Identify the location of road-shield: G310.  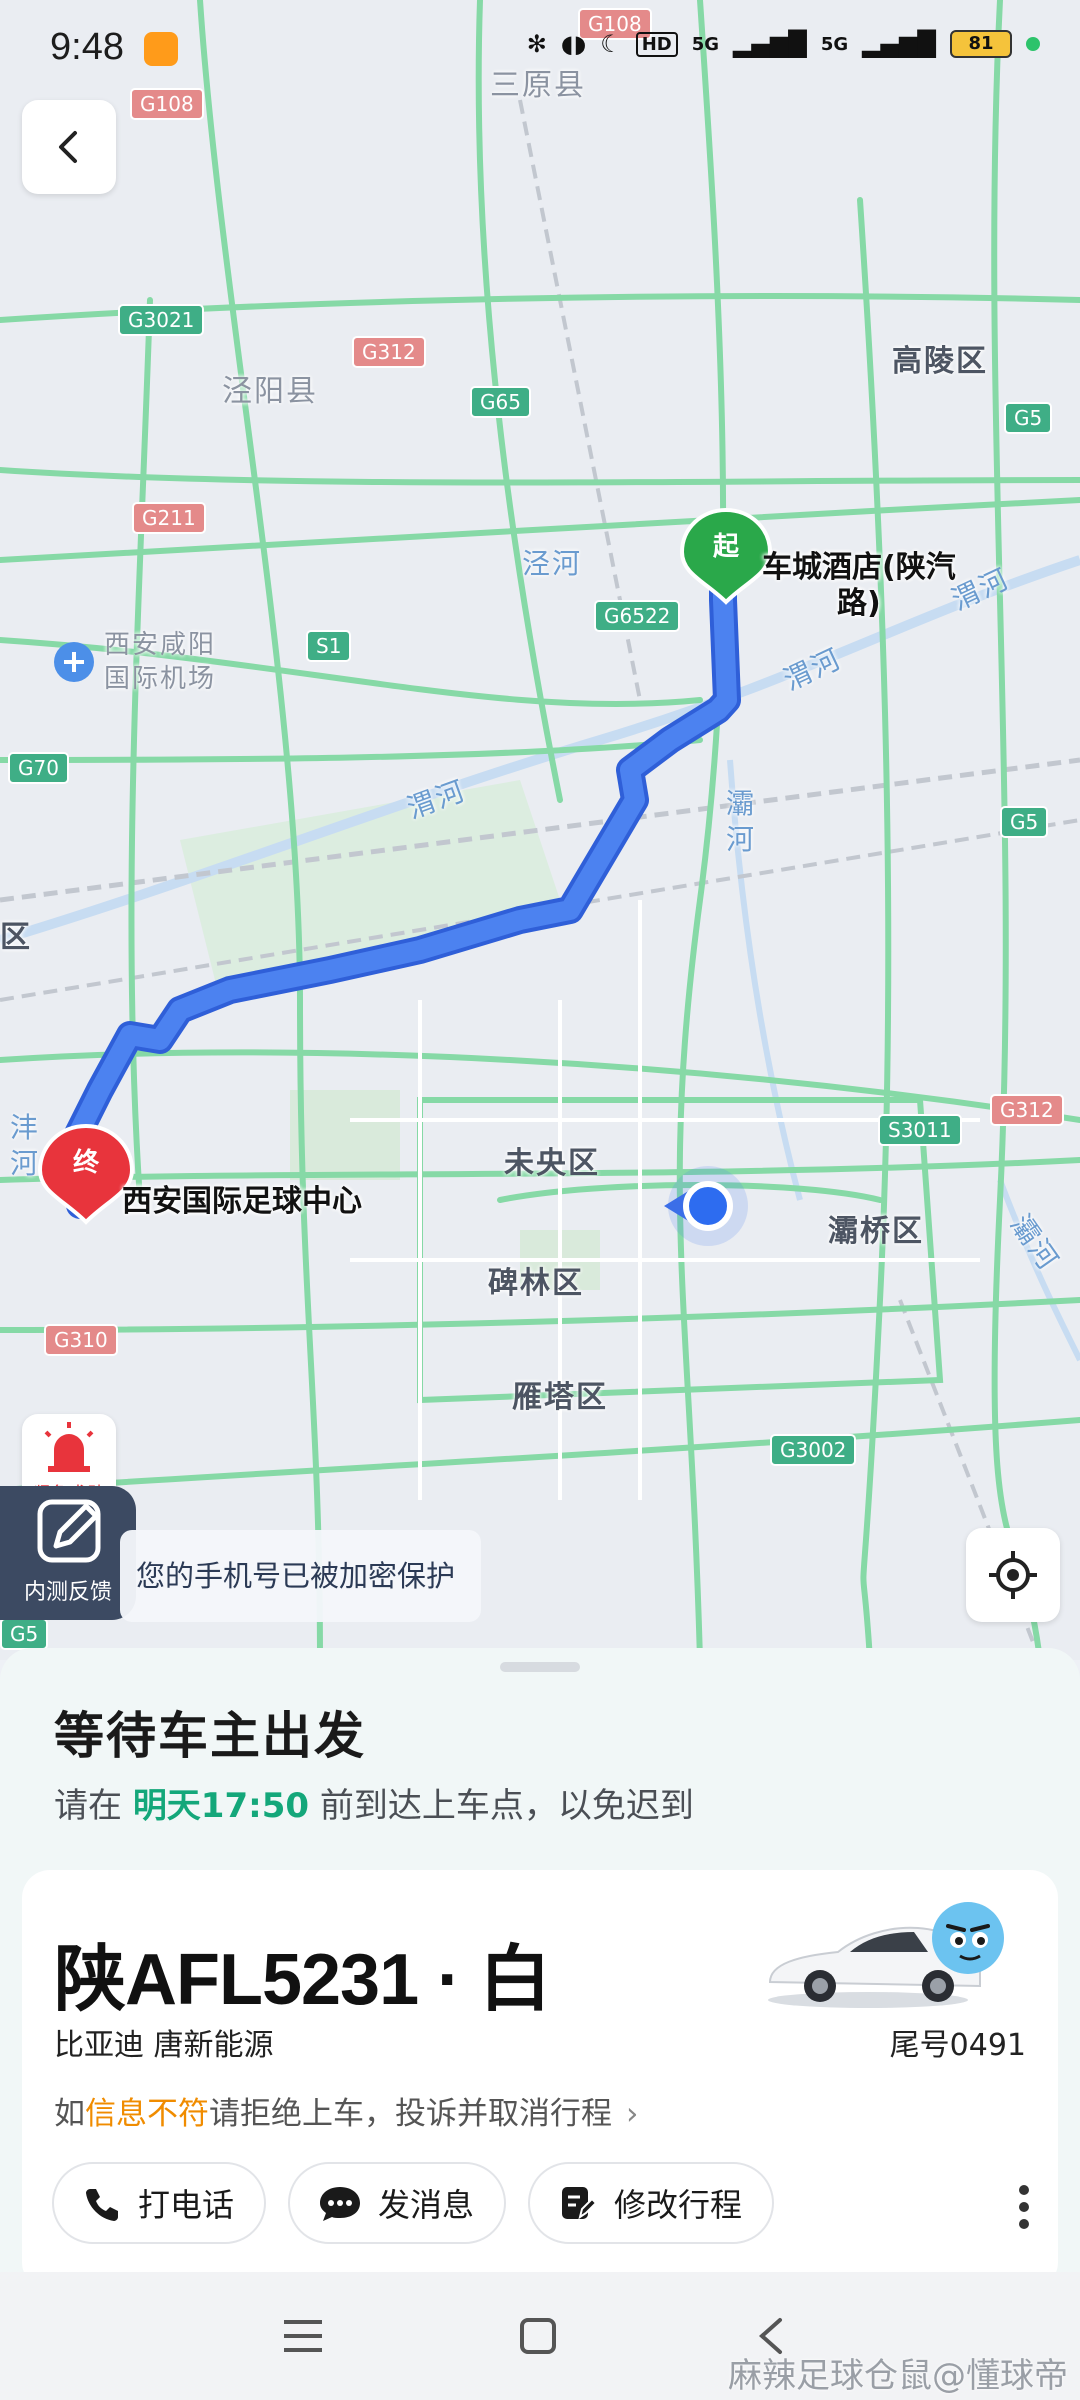
(81, 1340).